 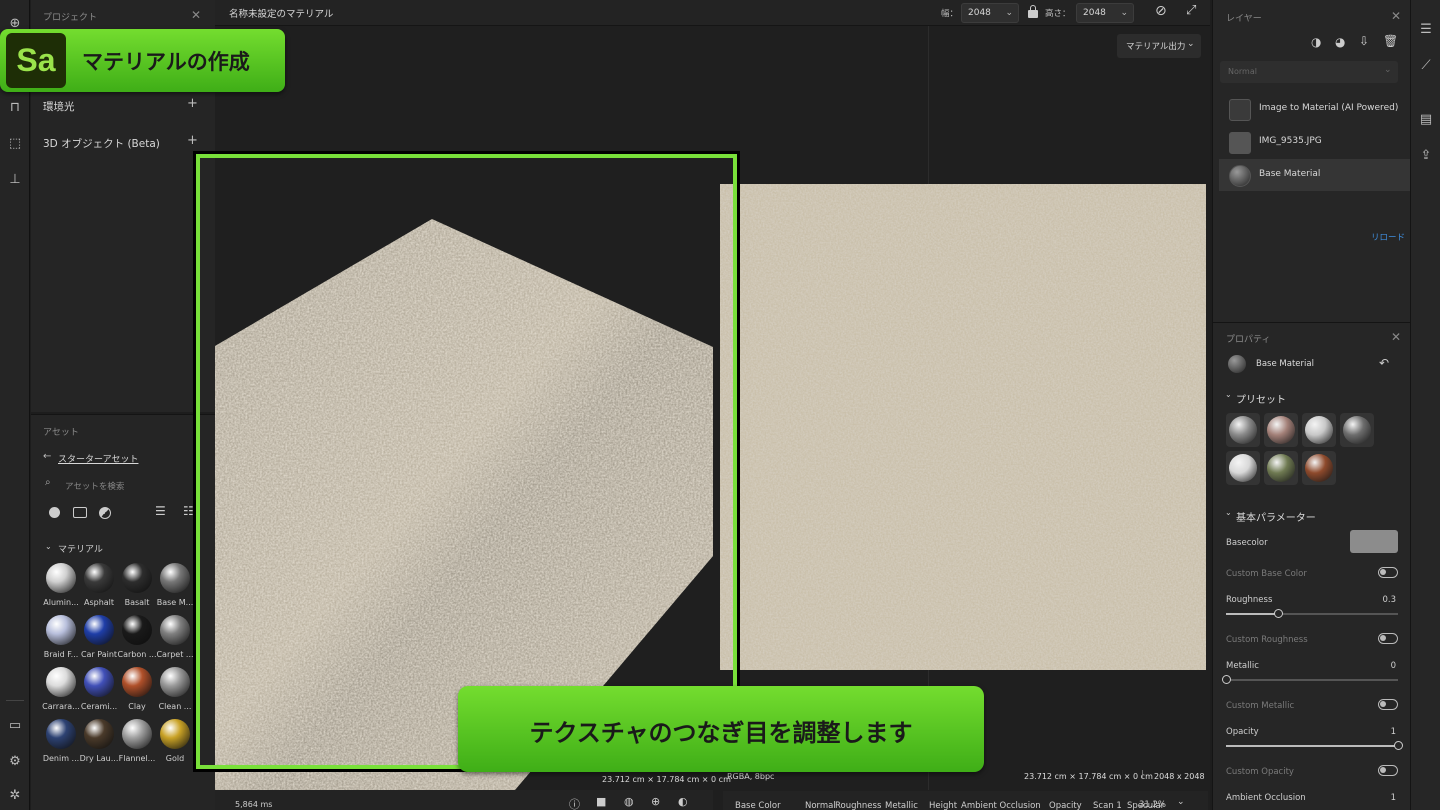 I want to click on metallic-slider, so click(x=1310, y=679).